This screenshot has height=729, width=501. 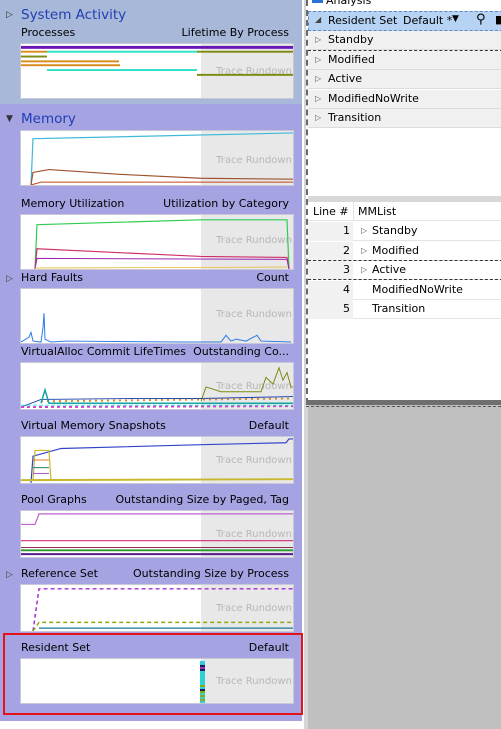 I want to click on column-header-mmlist: MMList, so click(x=377, y=211).